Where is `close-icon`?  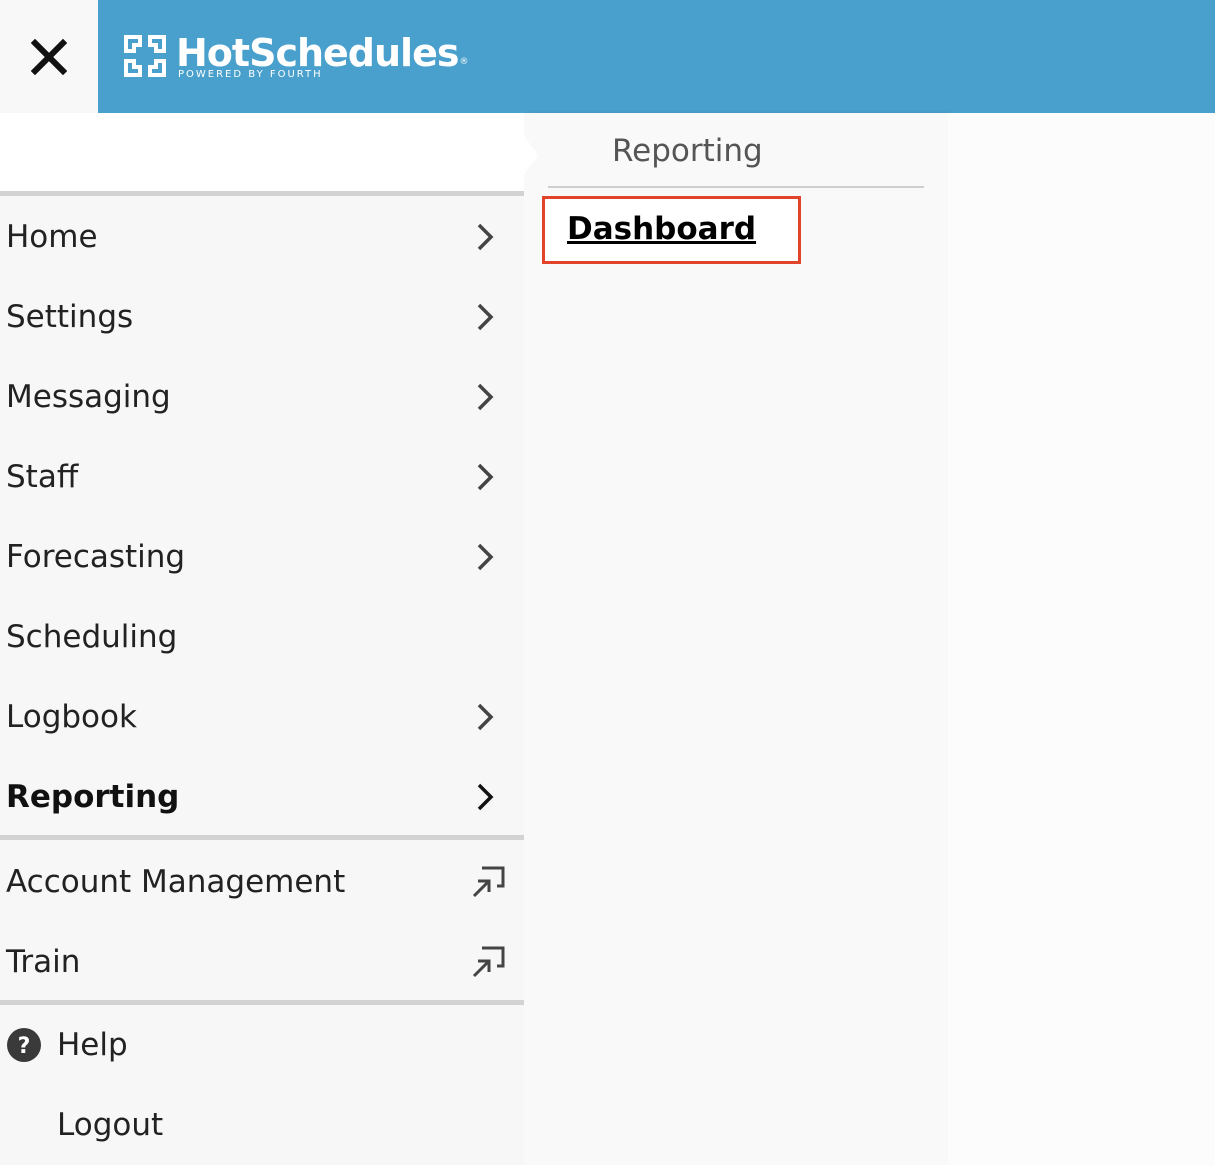
close-icon is located at coordinates (49, 56).